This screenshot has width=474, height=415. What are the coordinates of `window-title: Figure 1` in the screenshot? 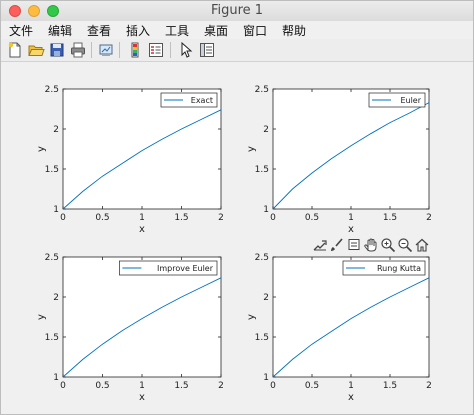 It's located at (237, 10).